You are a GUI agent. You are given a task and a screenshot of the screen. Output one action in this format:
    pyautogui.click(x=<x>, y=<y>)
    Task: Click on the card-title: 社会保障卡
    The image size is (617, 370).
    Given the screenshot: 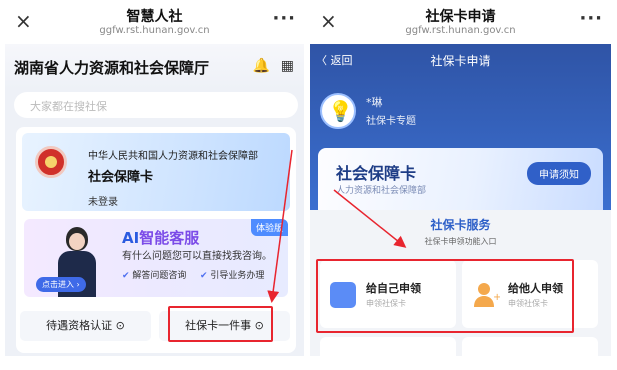 What is the action you would take?
    pyautogui.click(x=376, y=173)
    